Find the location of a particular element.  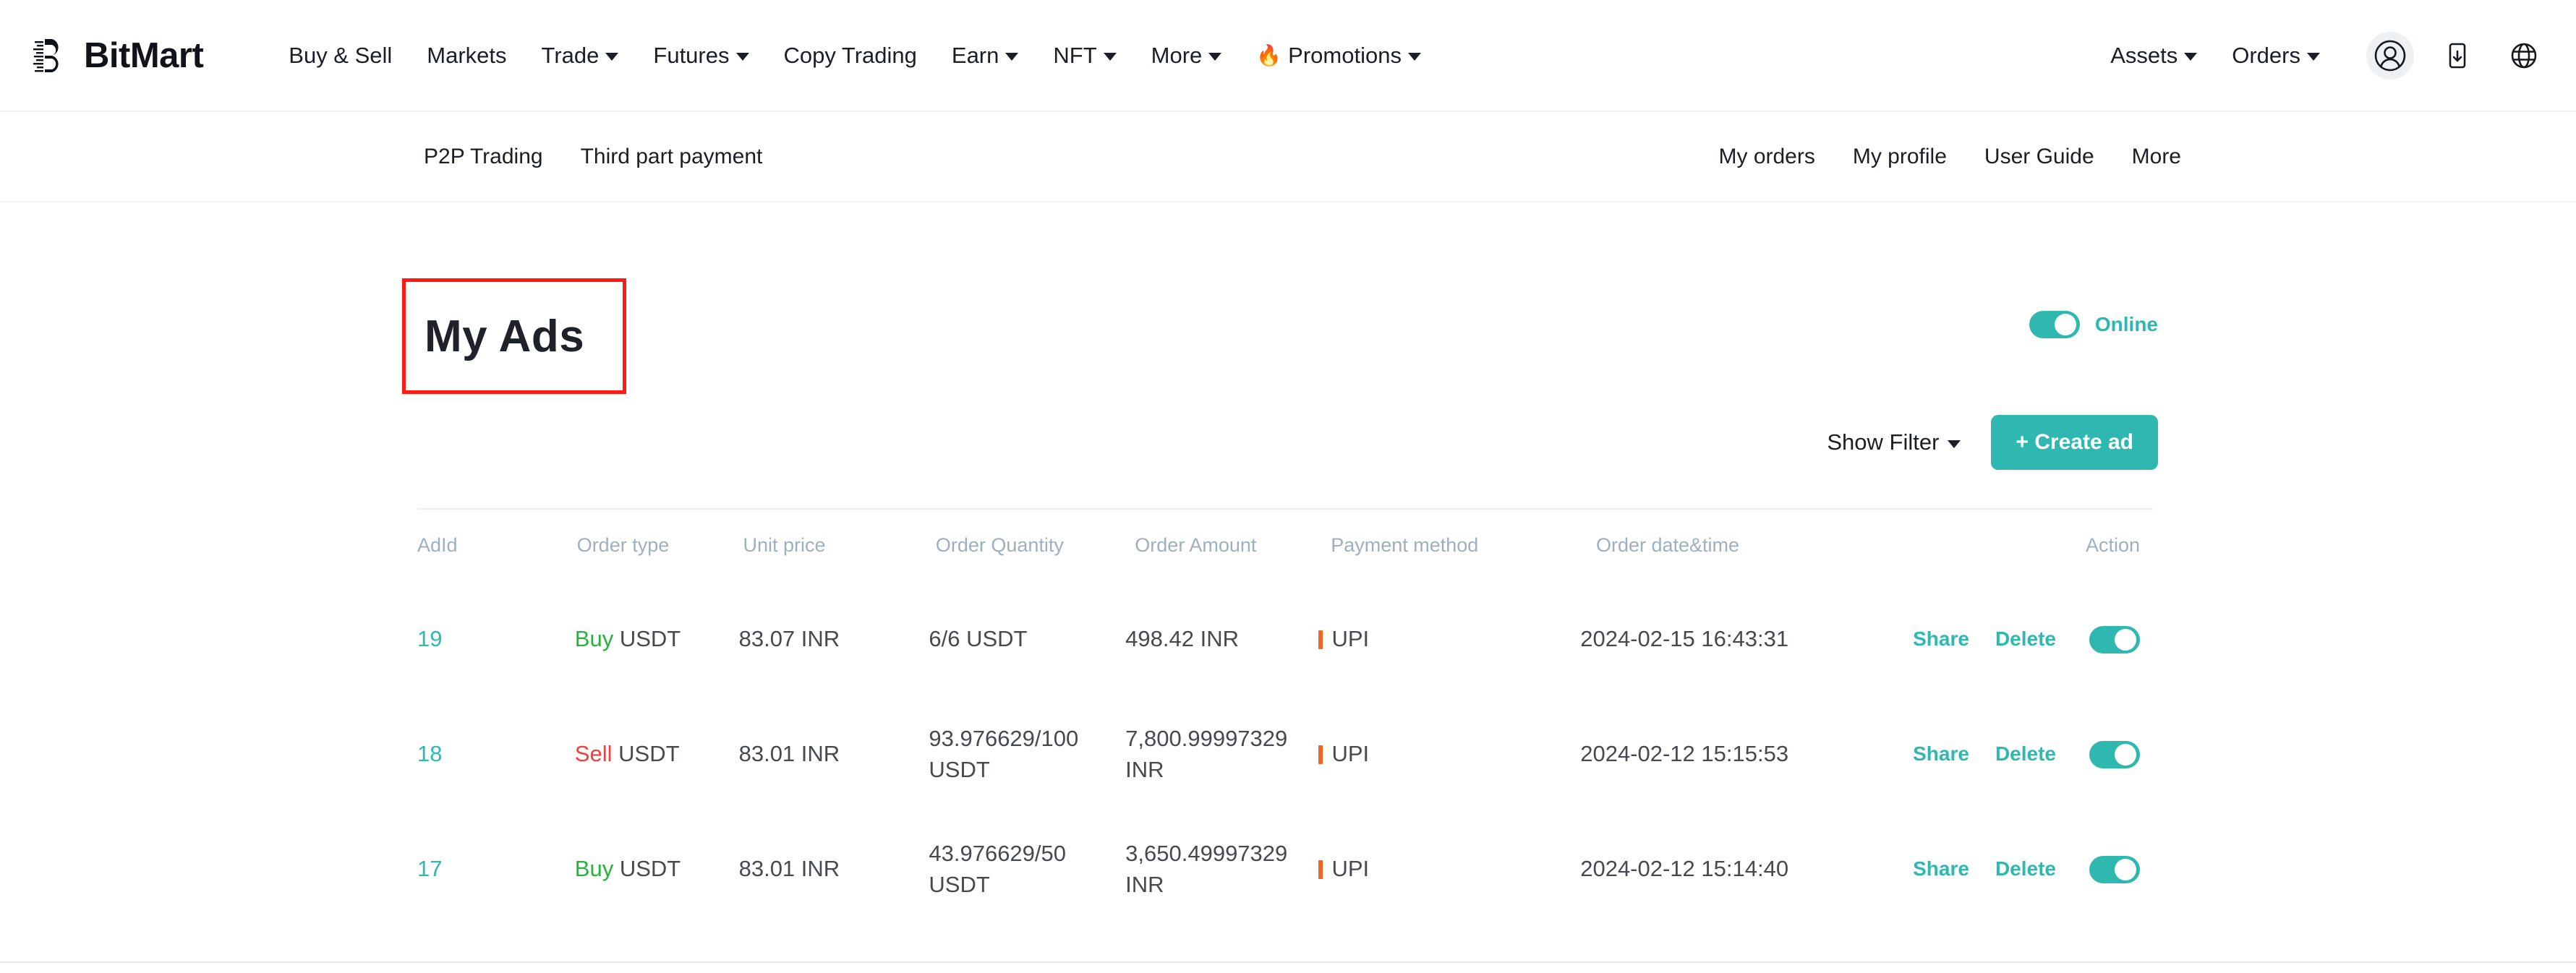

subnav-item-my-orders: My orders is located at coordinates (1767, 157).